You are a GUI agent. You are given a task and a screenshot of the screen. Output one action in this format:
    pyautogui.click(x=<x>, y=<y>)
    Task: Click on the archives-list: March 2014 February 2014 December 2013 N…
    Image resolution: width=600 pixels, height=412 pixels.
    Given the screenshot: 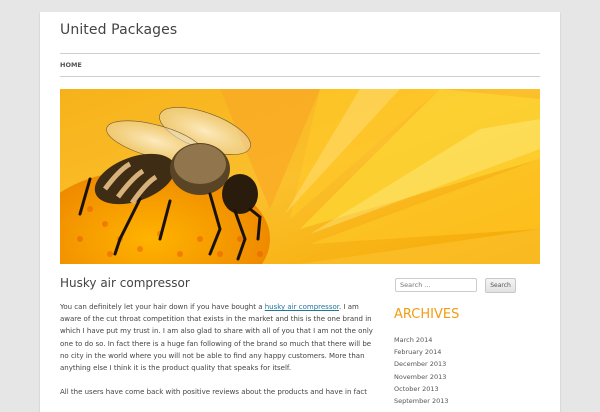 What is the action you would take?
    pyautogui.click(x=421, y=370)
    